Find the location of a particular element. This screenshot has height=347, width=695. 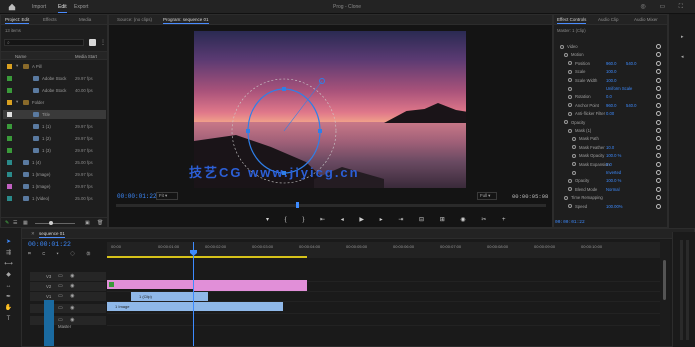

tab-effect-controls: Effect Controls is located at coordinates (572, 20).